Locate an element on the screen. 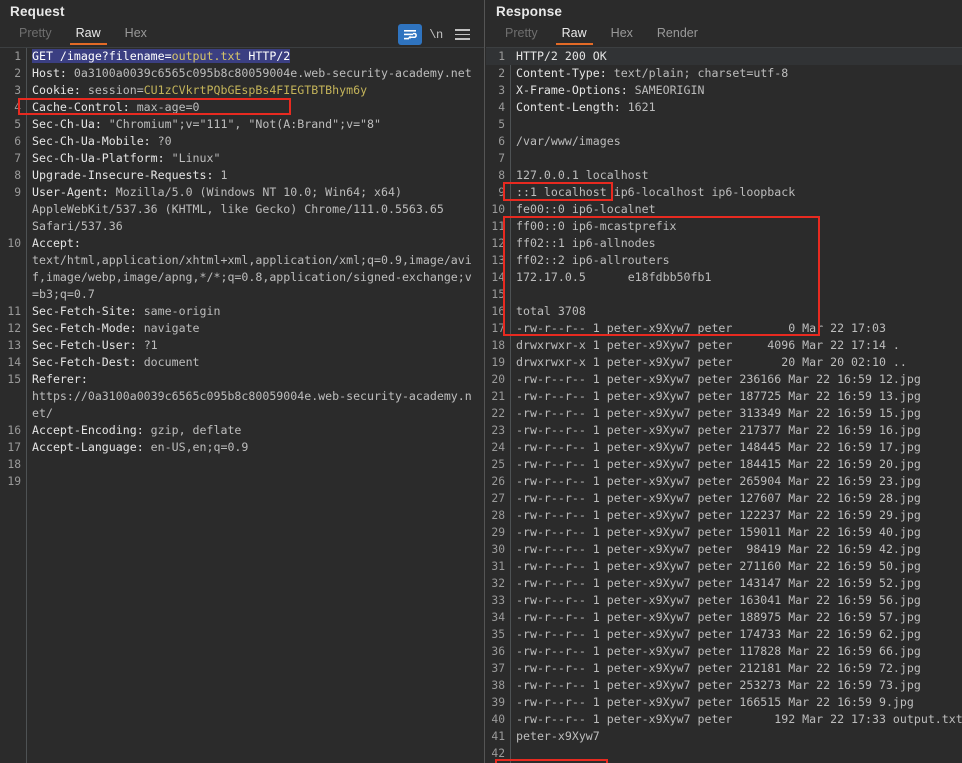 This screenshot has height=763, width=962. line-number: 15 is located at coordinates (14, 379).